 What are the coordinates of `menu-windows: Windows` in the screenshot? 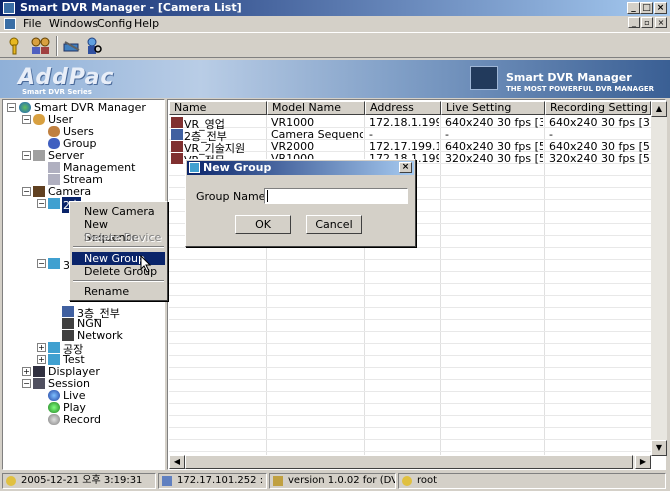 It's located at (73, 23).